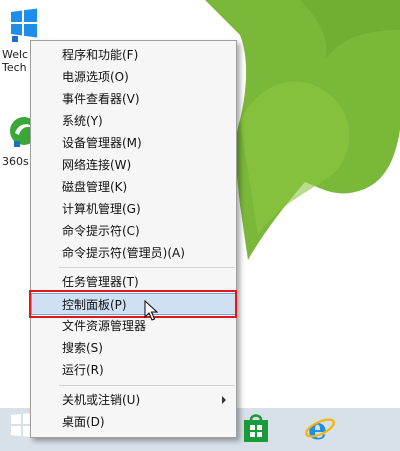 This screenshot has width=400, height=451. I want to click on desktop-icon-label: Welc, so click(15, 54).